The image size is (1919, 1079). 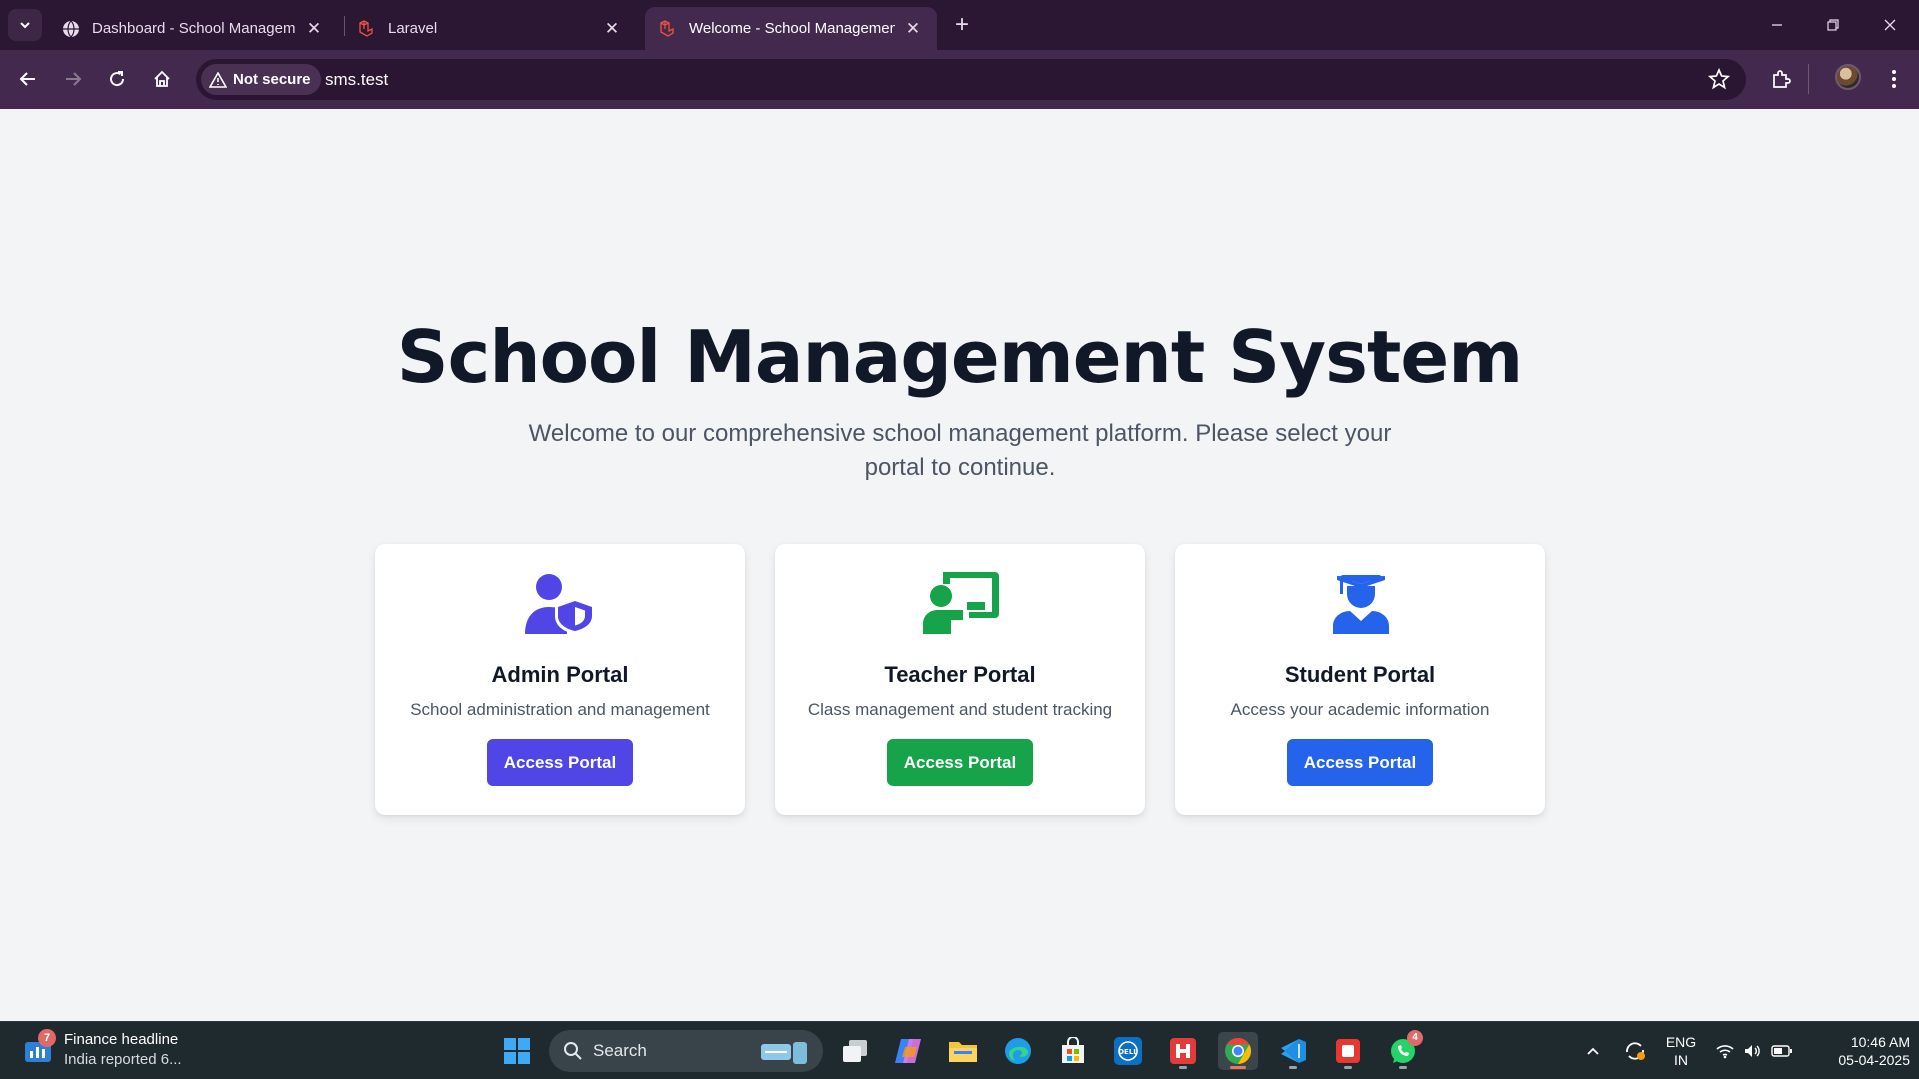 What do you see at coordinates (960, 674) in the screenshot?
I see `portal-title: Teacher Portal` at bounding box center [960, 674].